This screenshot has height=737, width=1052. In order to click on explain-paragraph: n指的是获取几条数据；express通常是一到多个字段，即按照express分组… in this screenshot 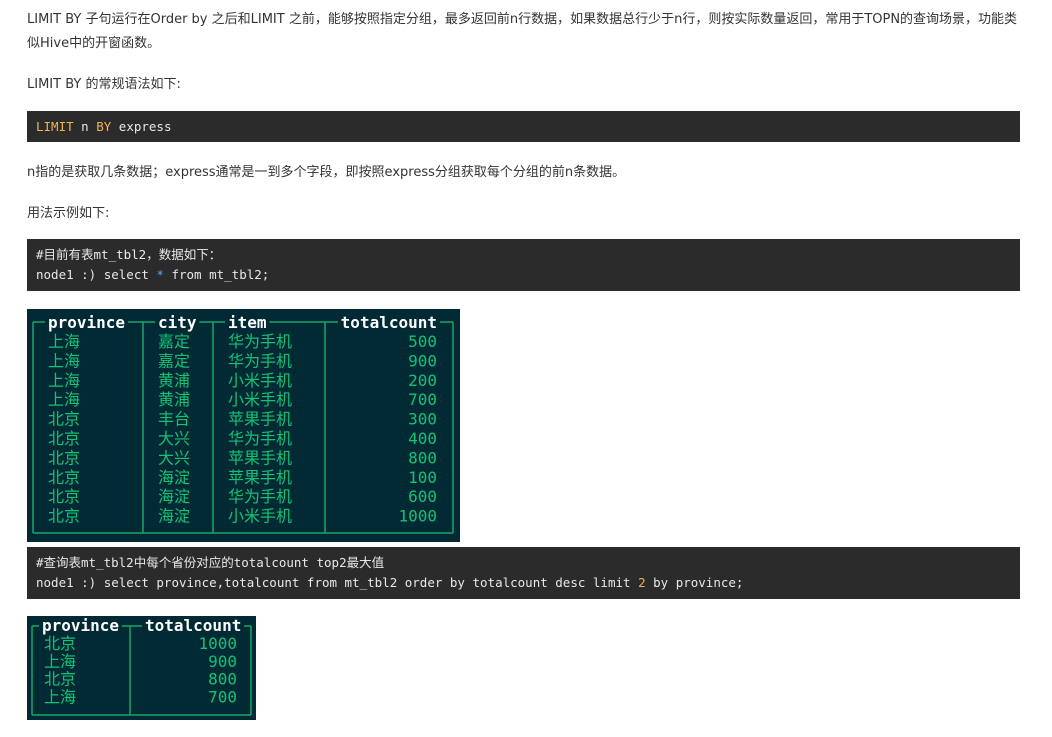, I will do `click(326, 172)`.